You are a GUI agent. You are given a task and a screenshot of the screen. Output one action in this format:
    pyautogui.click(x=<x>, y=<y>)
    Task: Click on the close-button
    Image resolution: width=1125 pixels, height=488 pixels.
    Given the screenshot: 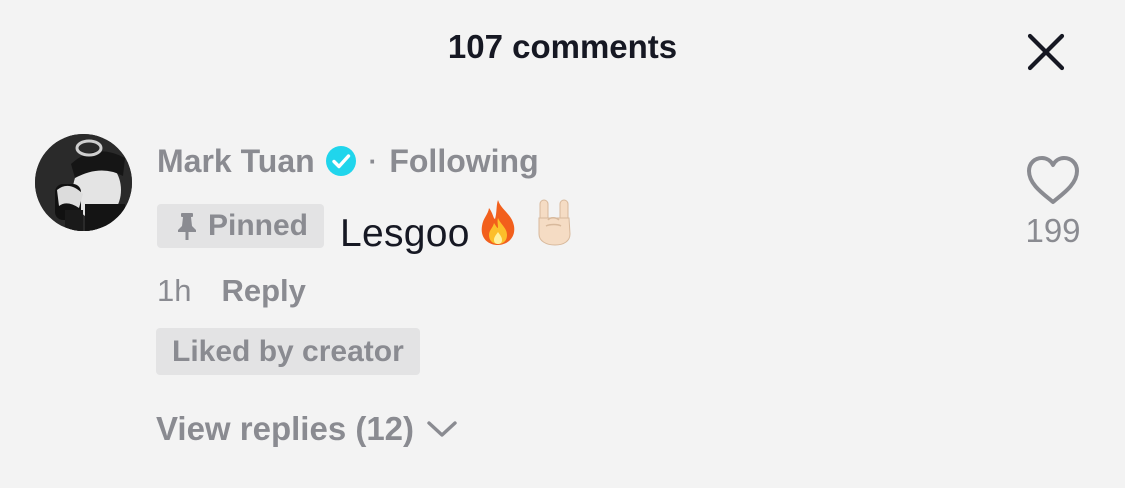 What is the action you would take?
    pyautogui.click(x=1046, y=52)
    